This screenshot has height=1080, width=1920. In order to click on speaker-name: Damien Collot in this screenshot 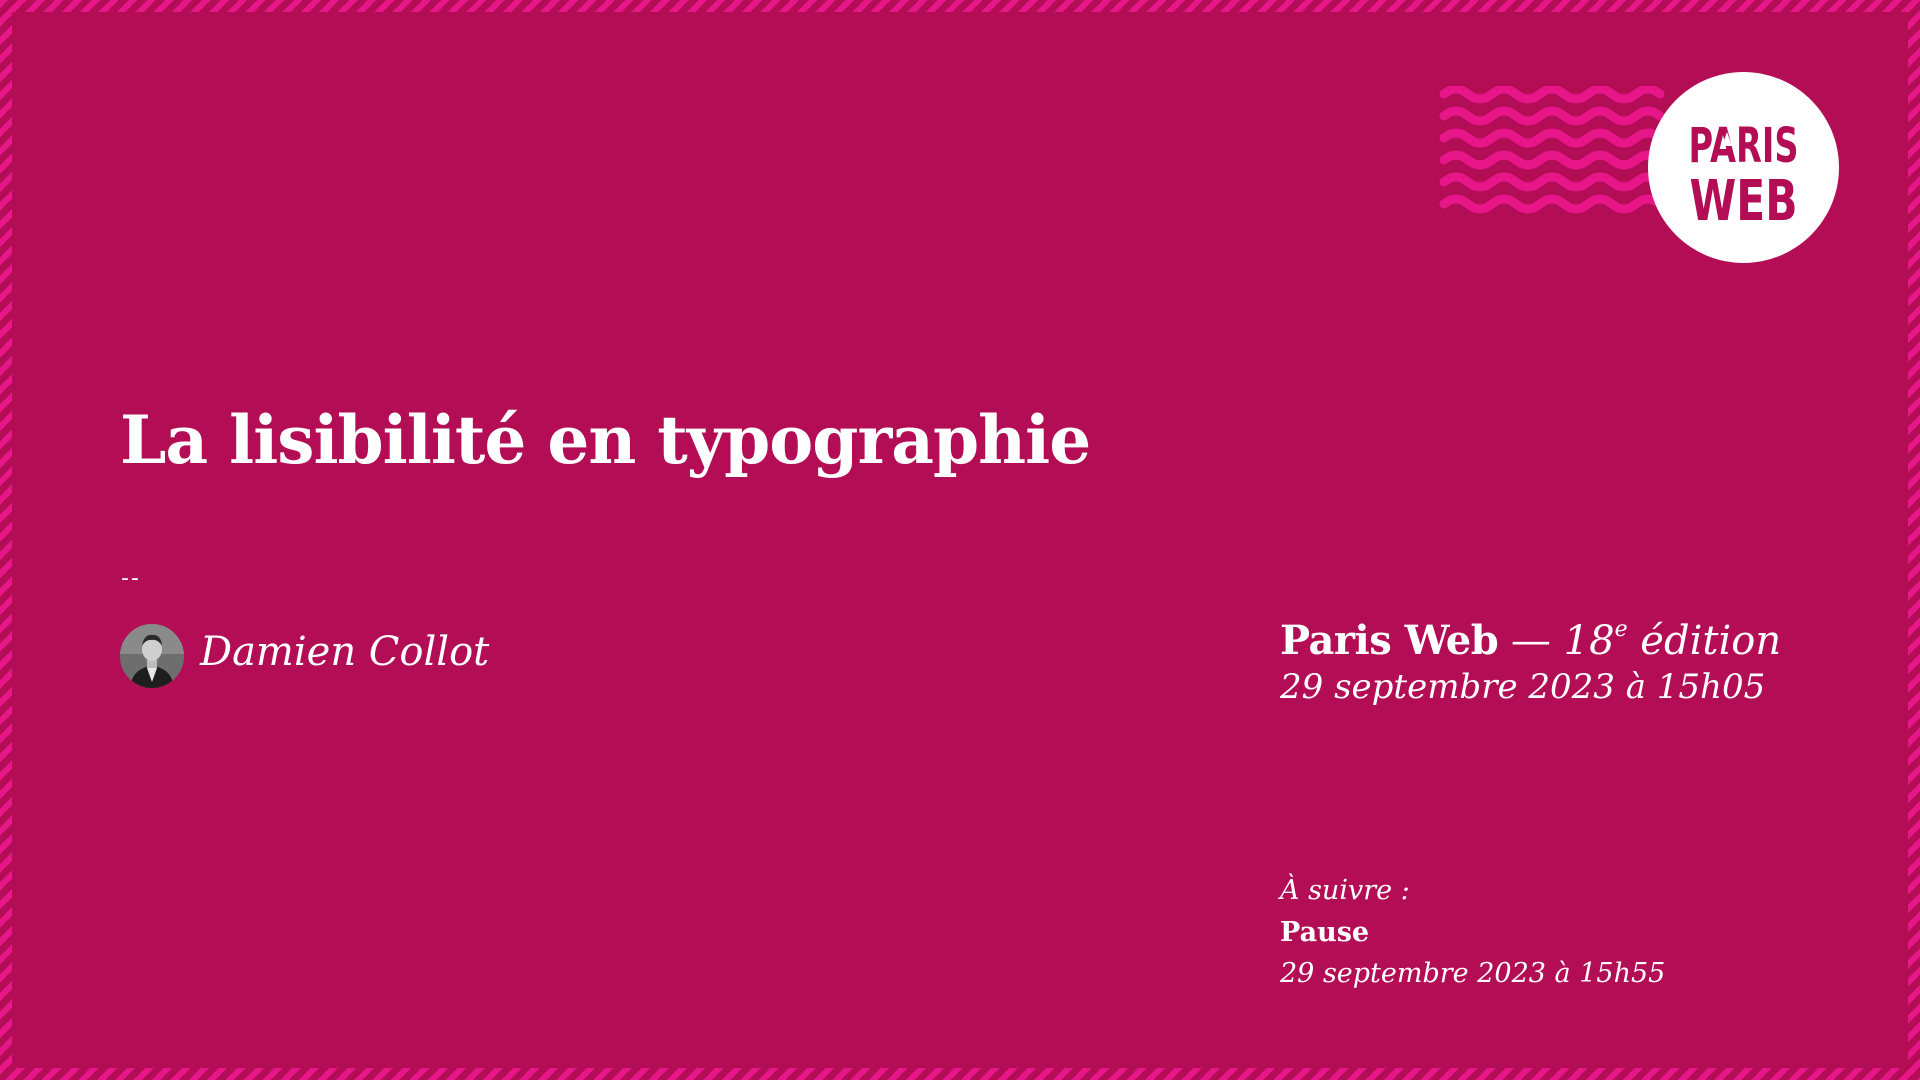, I will do `click(345, 652)`.